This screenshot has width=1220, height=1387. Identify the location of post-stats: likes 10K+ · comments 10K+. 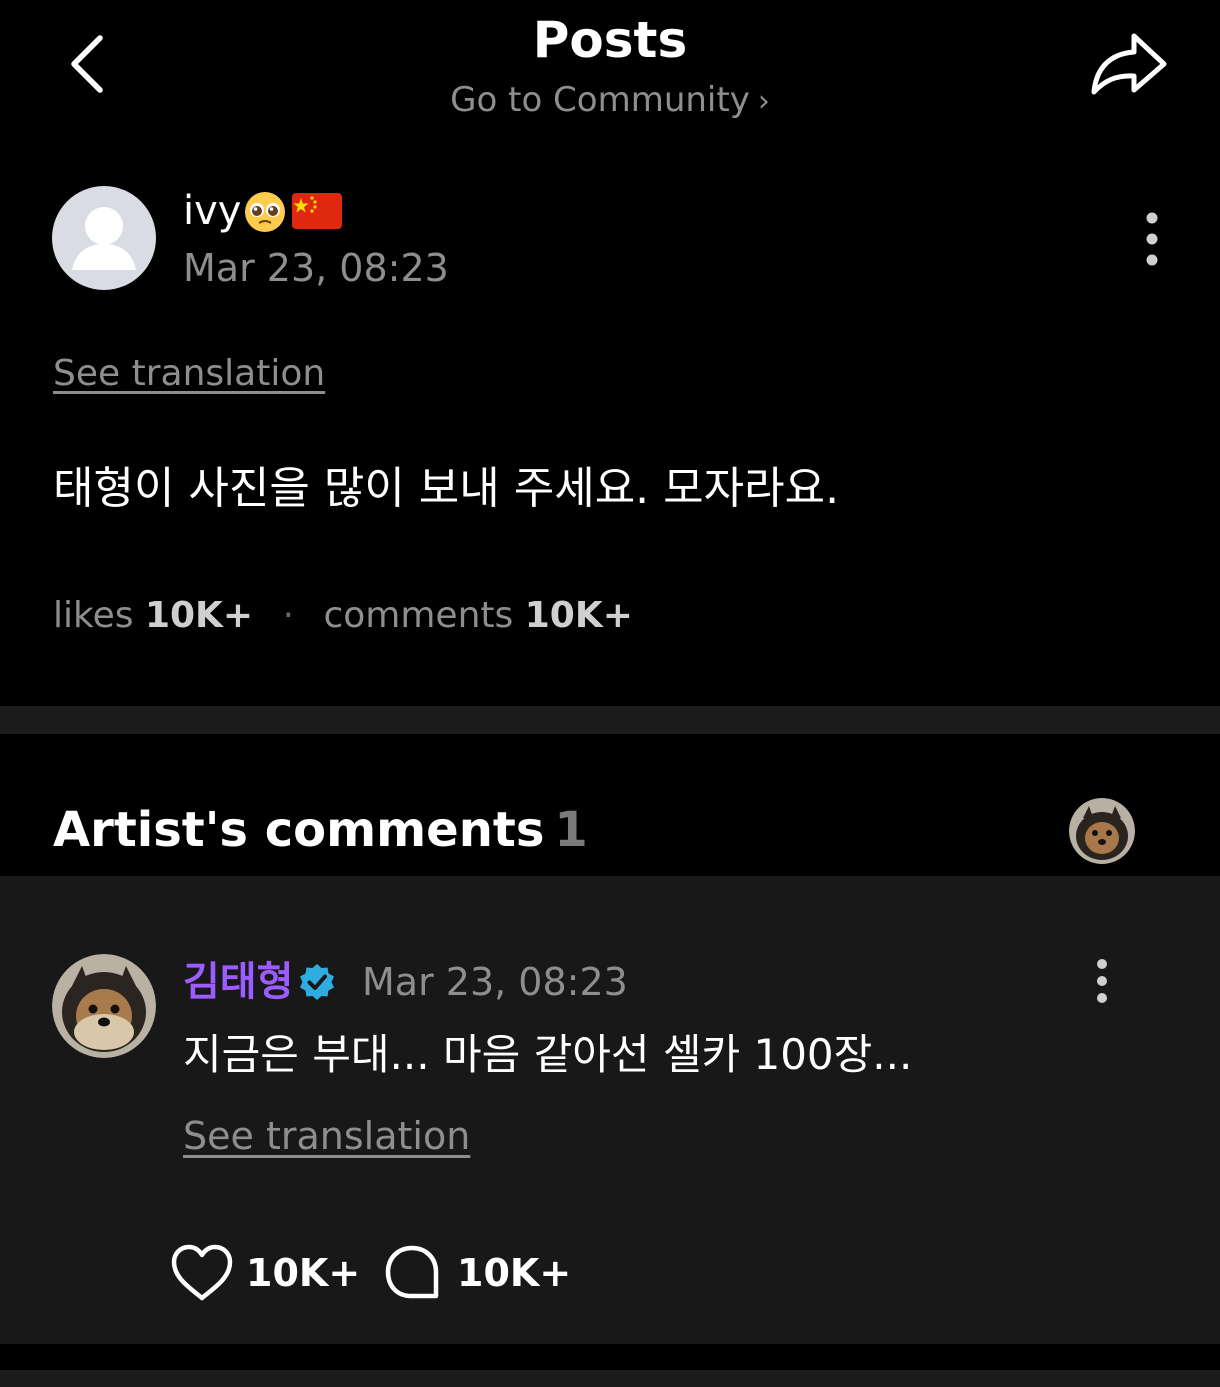
(343, 616).